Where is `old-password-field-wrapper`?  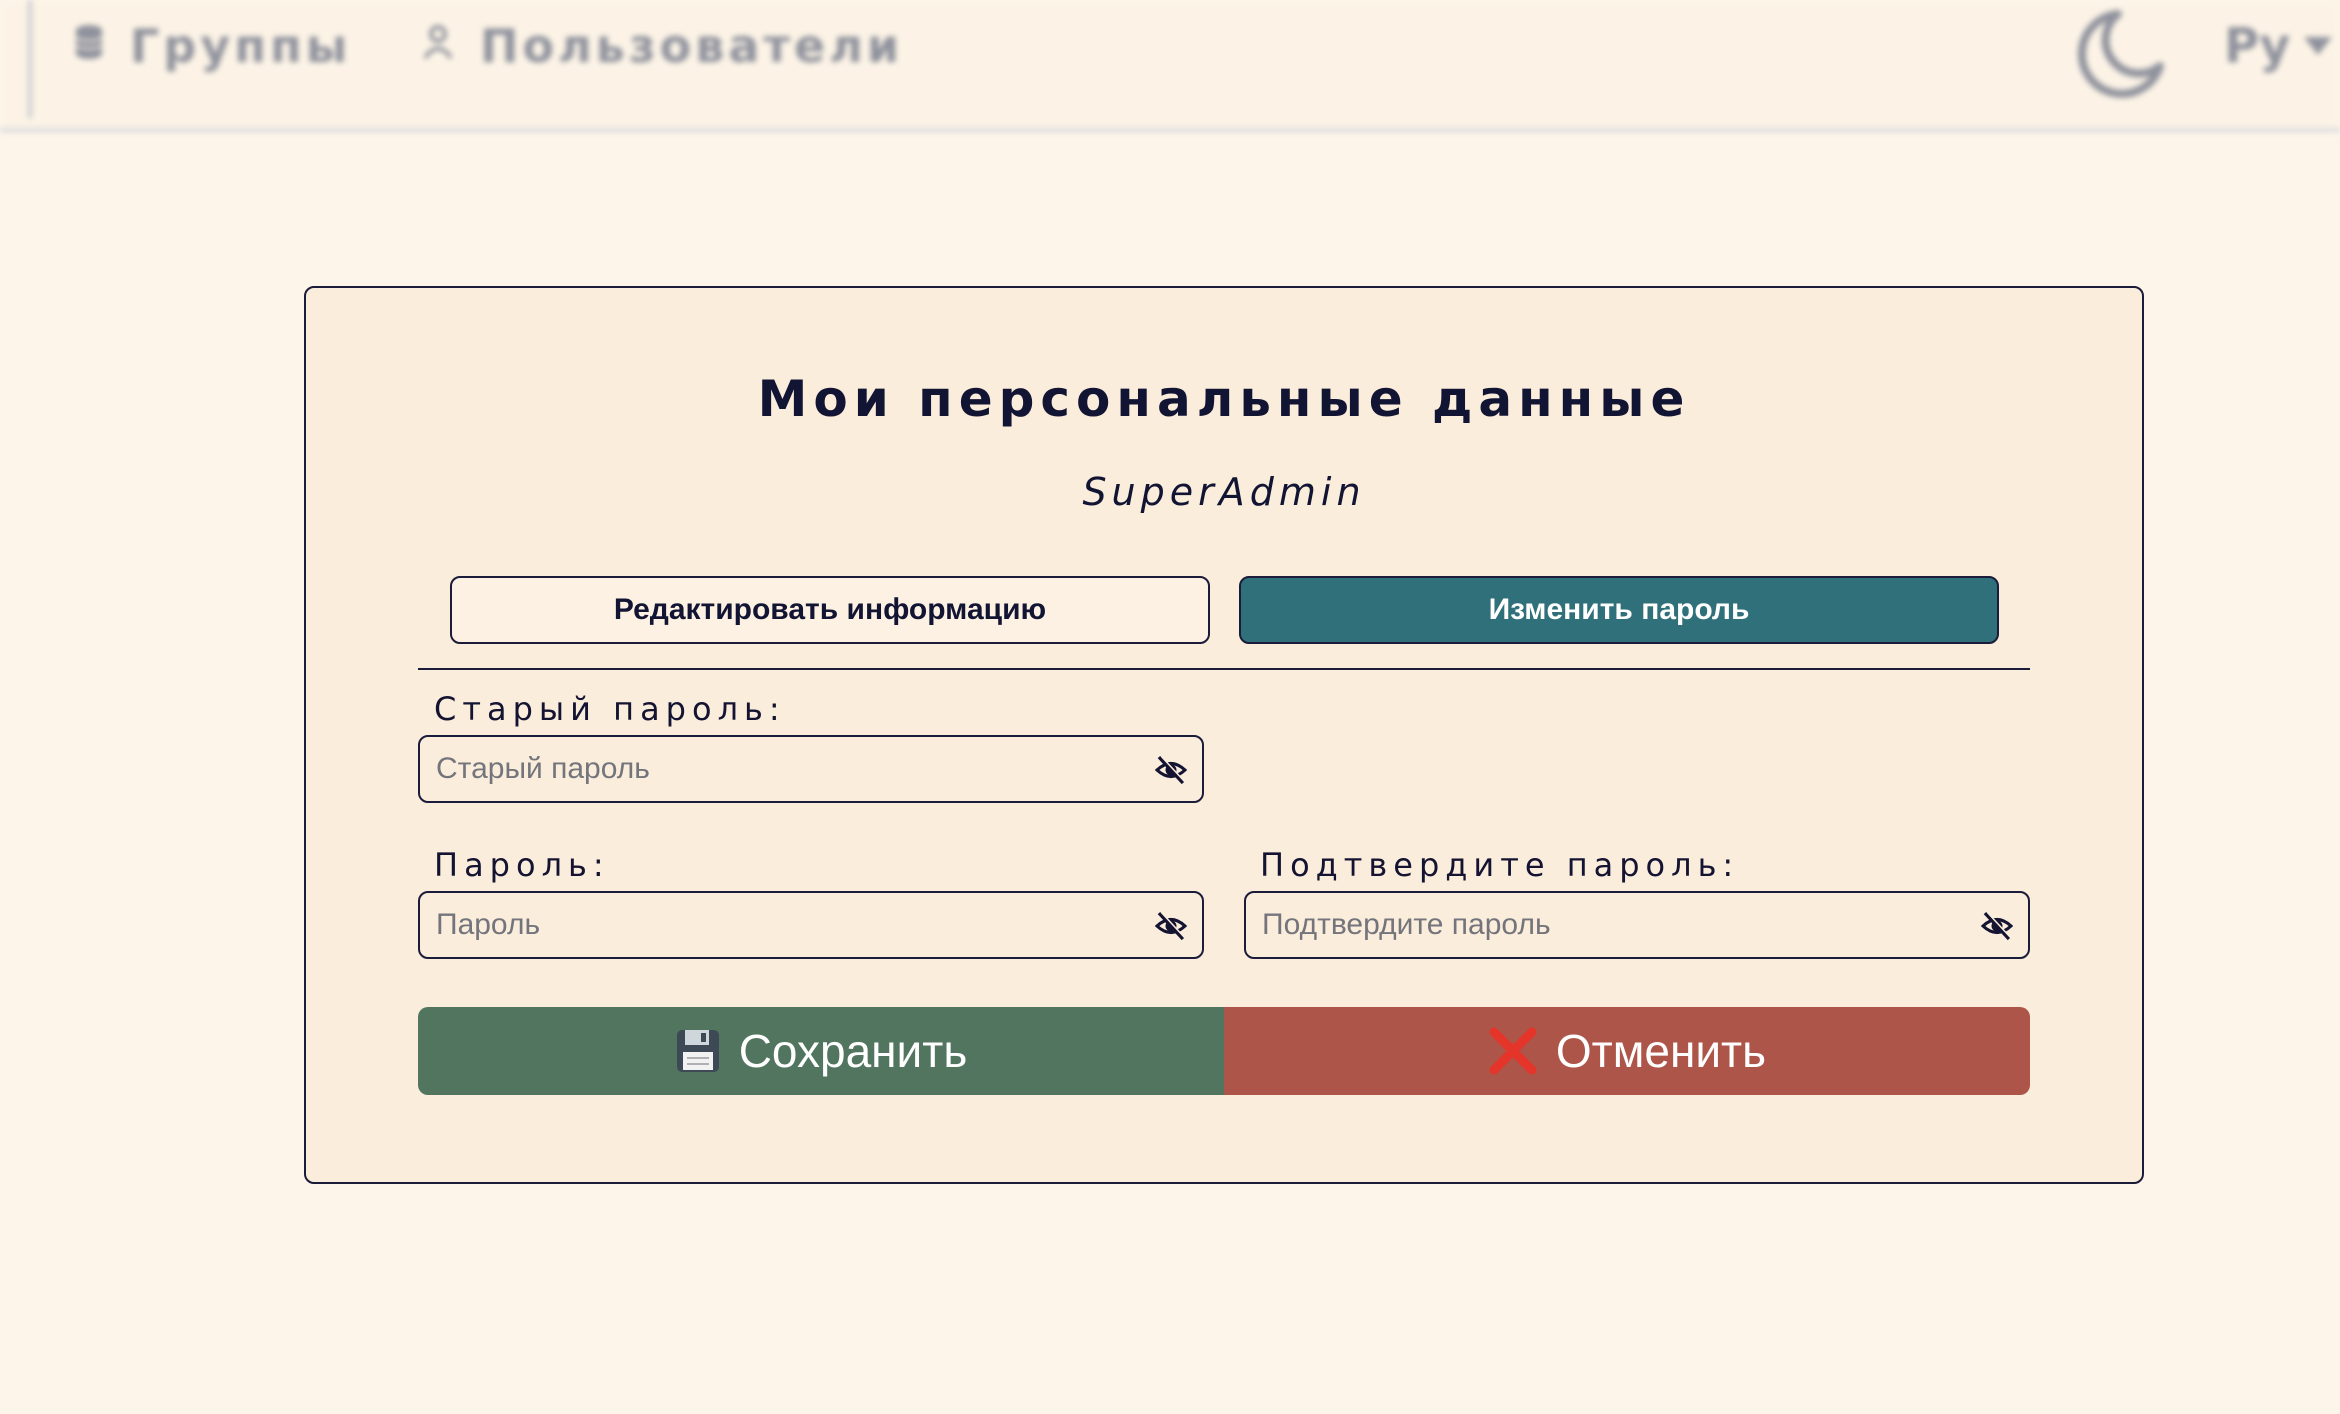
old-password-field-wrapper is located at coordinates (811, 769).